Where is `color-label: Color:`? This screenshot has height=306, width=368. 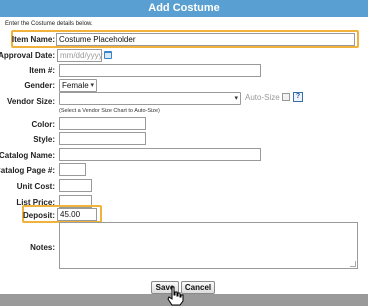
color-label: Color: is located at coordinates (43, 124).